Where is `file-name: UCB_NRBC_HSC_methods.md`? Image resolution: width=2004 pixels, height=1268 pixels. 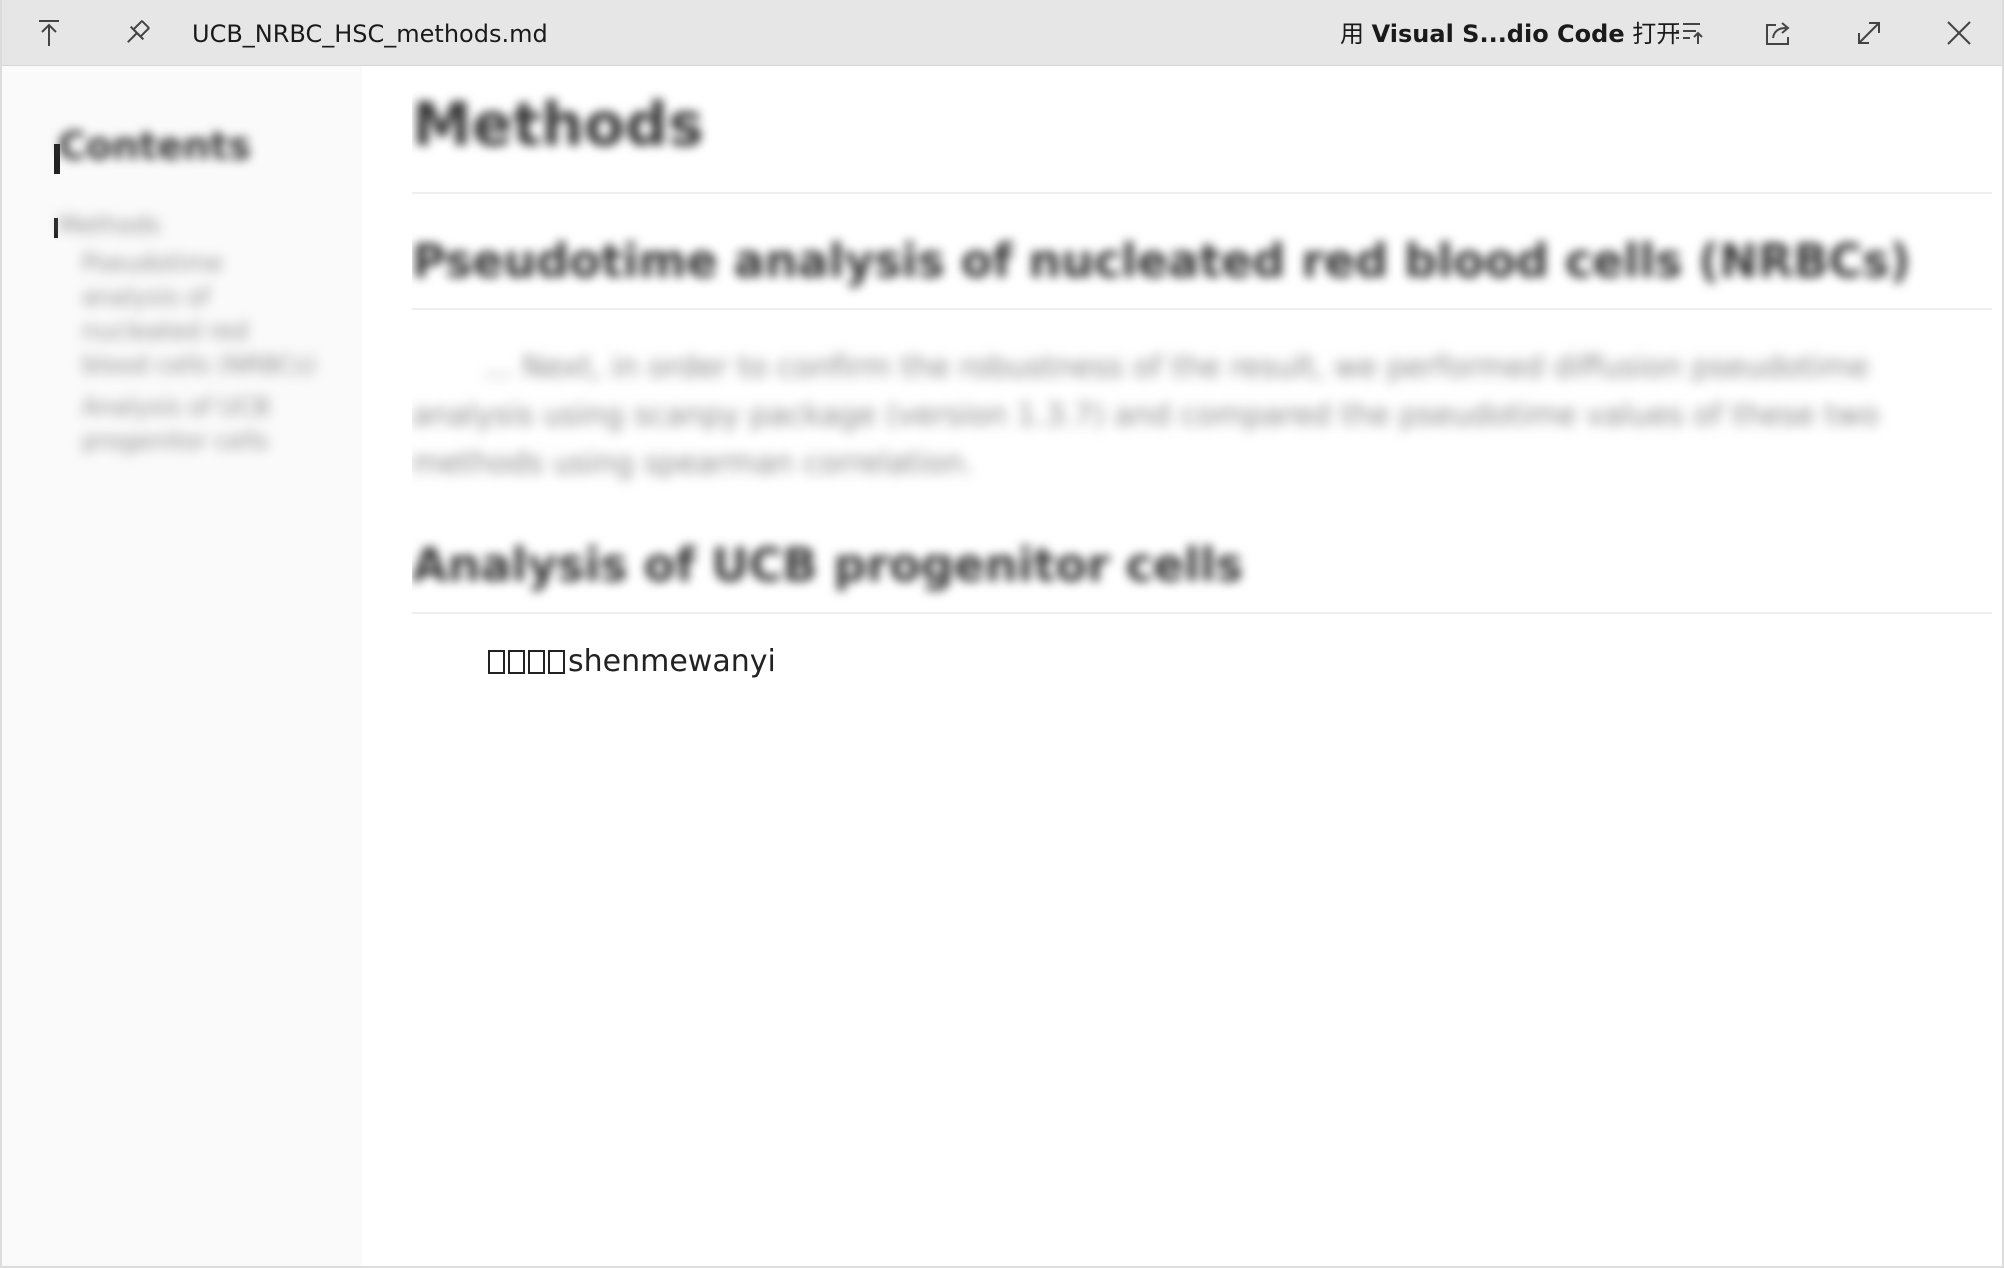 file-name: UCB_NRBC_HSC_methods.md is located at coordinates (370, 34).